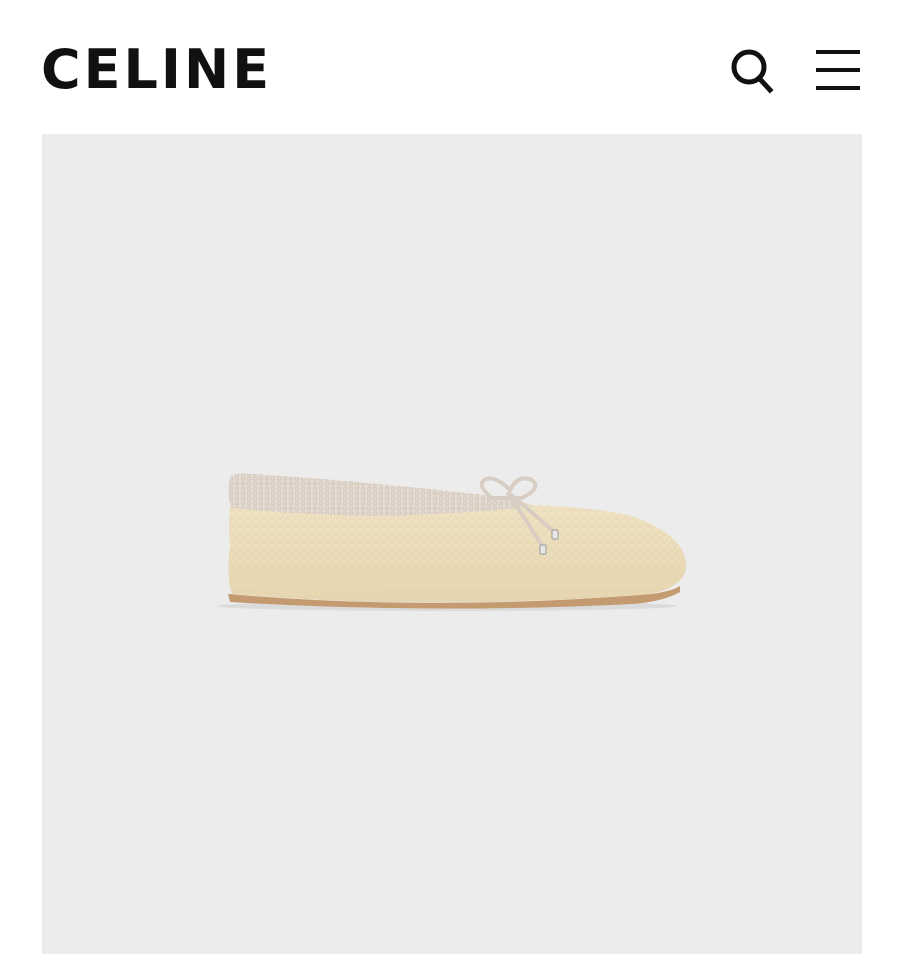  What do you see at coordinates (156, 70) in the screenshot?
I see `celine-logo: CELINE` at bounding box center [156, 70].